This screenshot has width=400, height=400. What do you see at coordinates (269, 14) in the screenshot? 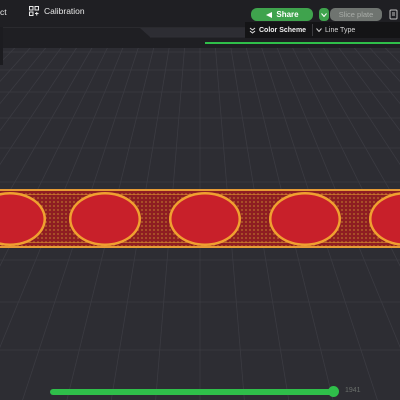
I see `share-icon` at bounding box center [269, 14].